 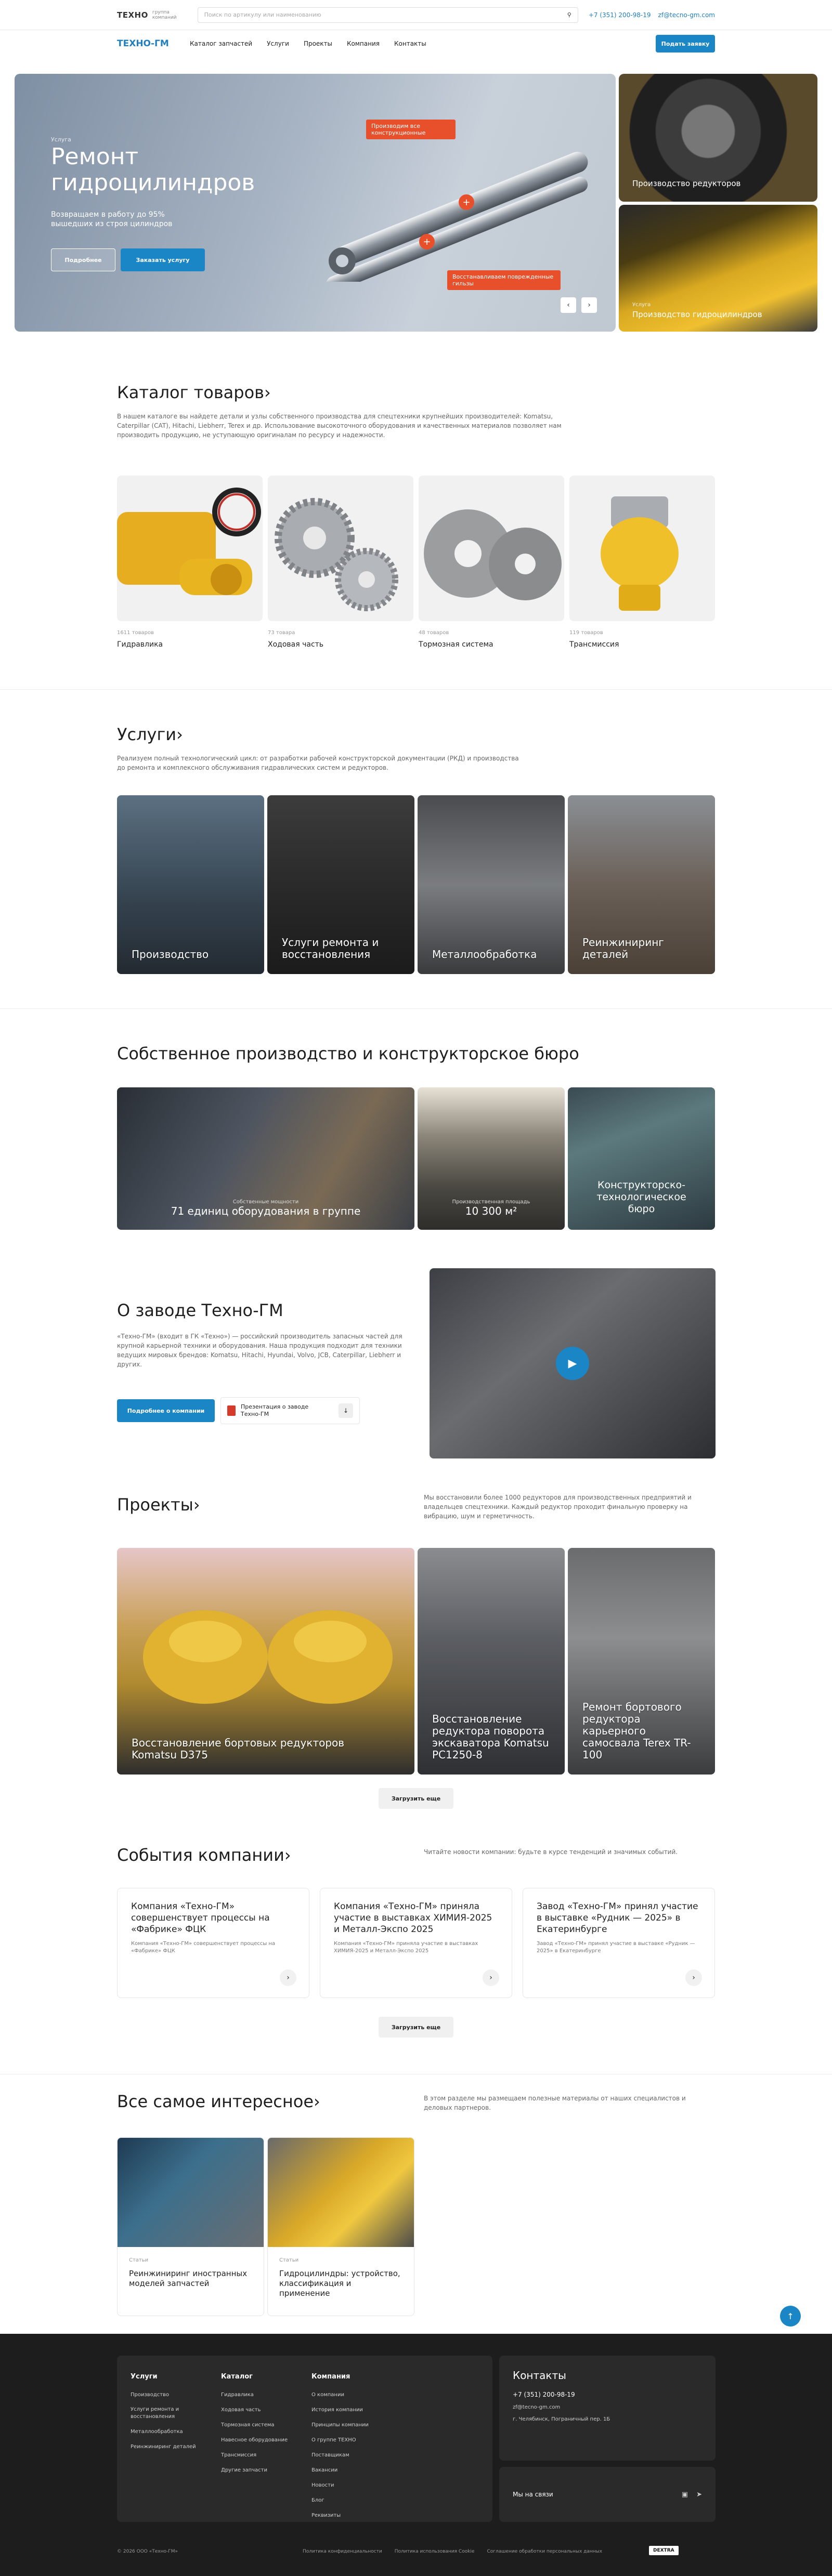 What do you see at coordinates (664, 2551) in the screenshot?
I see `developer-logo: DEXTRA` at bounding box center [664, 2551].